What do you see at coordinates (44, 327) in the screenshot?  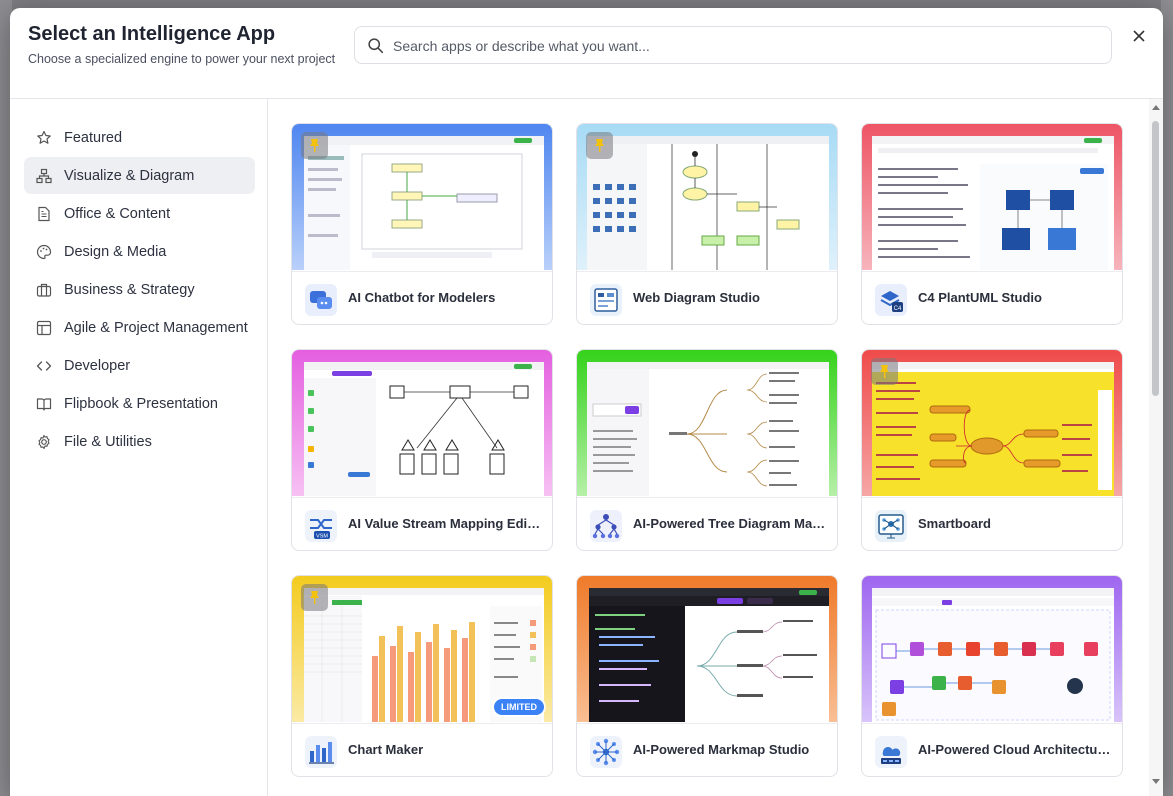 I see `kanban-icon` at bounding box center [44, 327].